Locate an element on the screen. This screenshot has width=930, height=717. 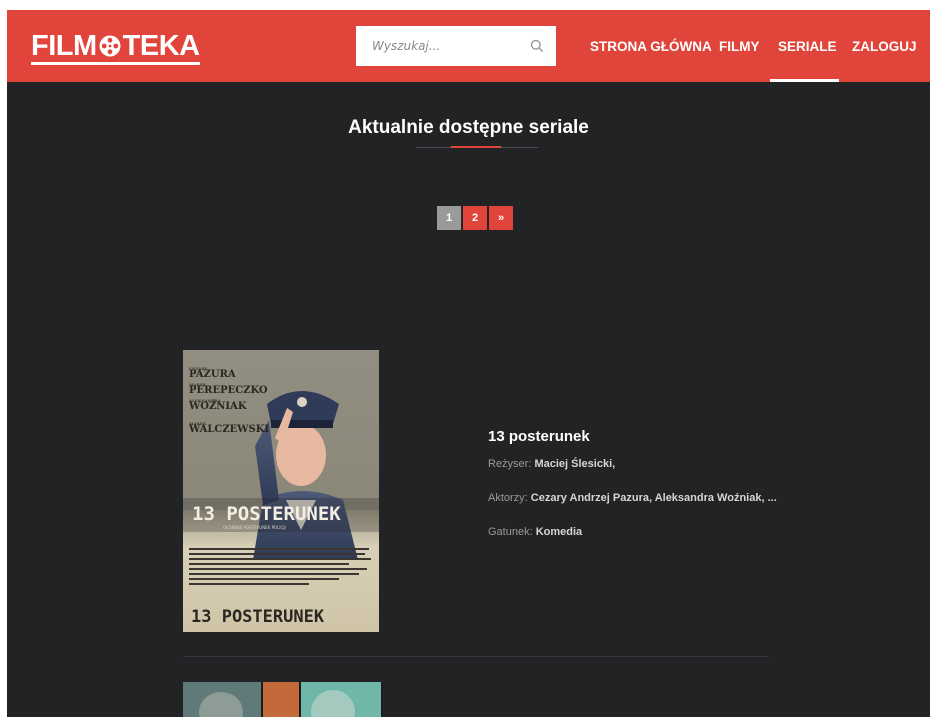
search-icon is located at coordinates (537, 46).